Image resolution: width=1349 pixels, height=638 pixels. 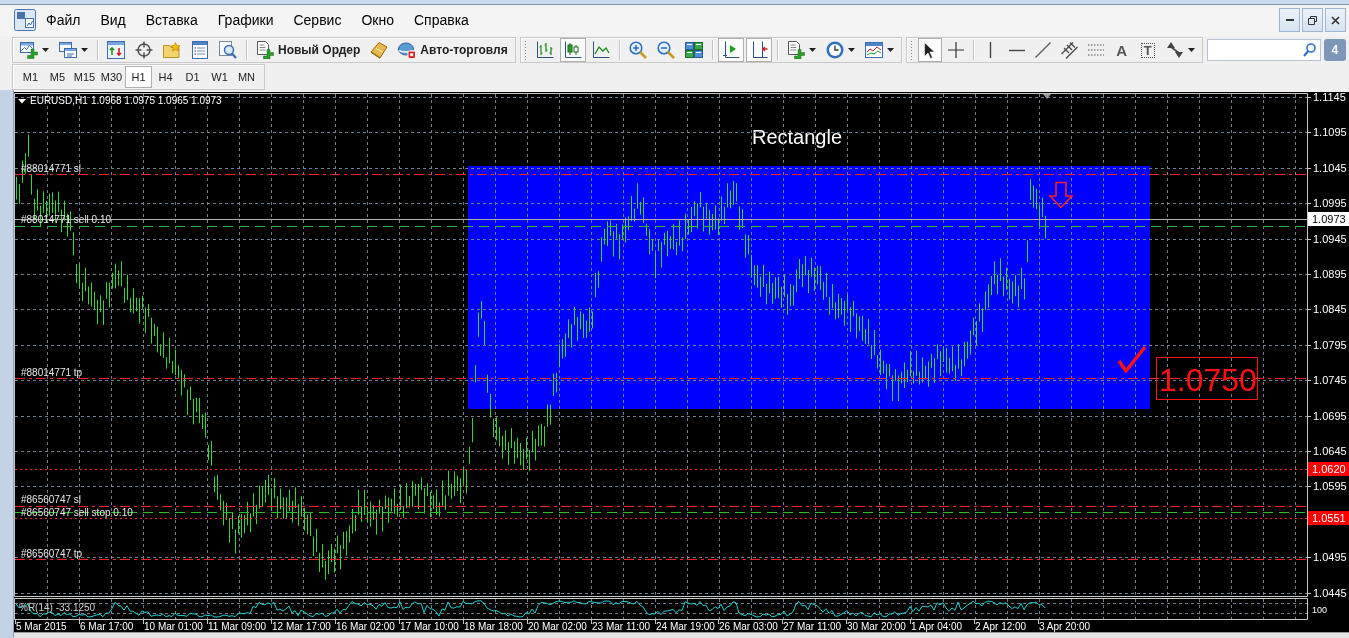 What do you see at coordinates (301, 626) in the screenshot?
I see `time-axis-label: 12 Mar 17:00` at bounding box center [301, 626].